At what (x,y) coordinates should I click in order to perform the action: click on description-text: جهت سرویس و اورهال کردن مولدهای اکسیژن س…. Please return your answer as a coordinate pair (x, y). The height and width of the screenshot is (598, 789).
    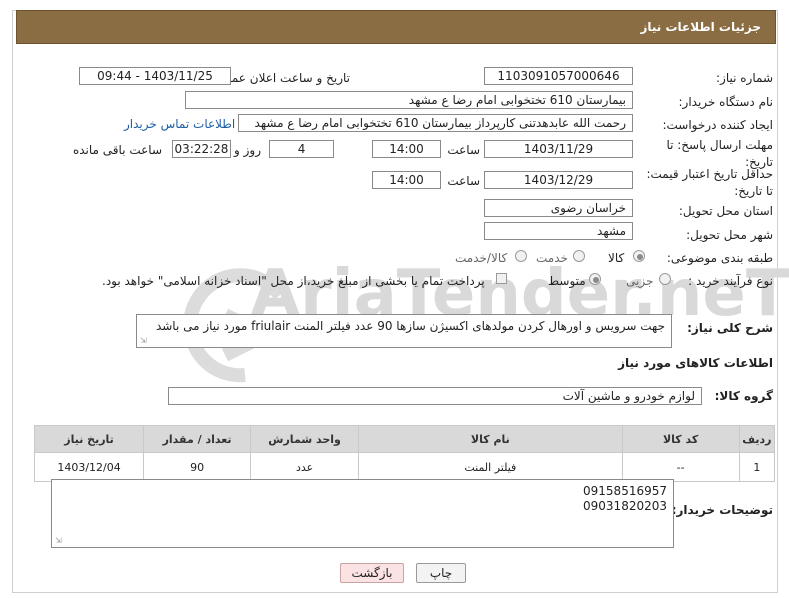
    Looking at the image, I should click on (410, 326).